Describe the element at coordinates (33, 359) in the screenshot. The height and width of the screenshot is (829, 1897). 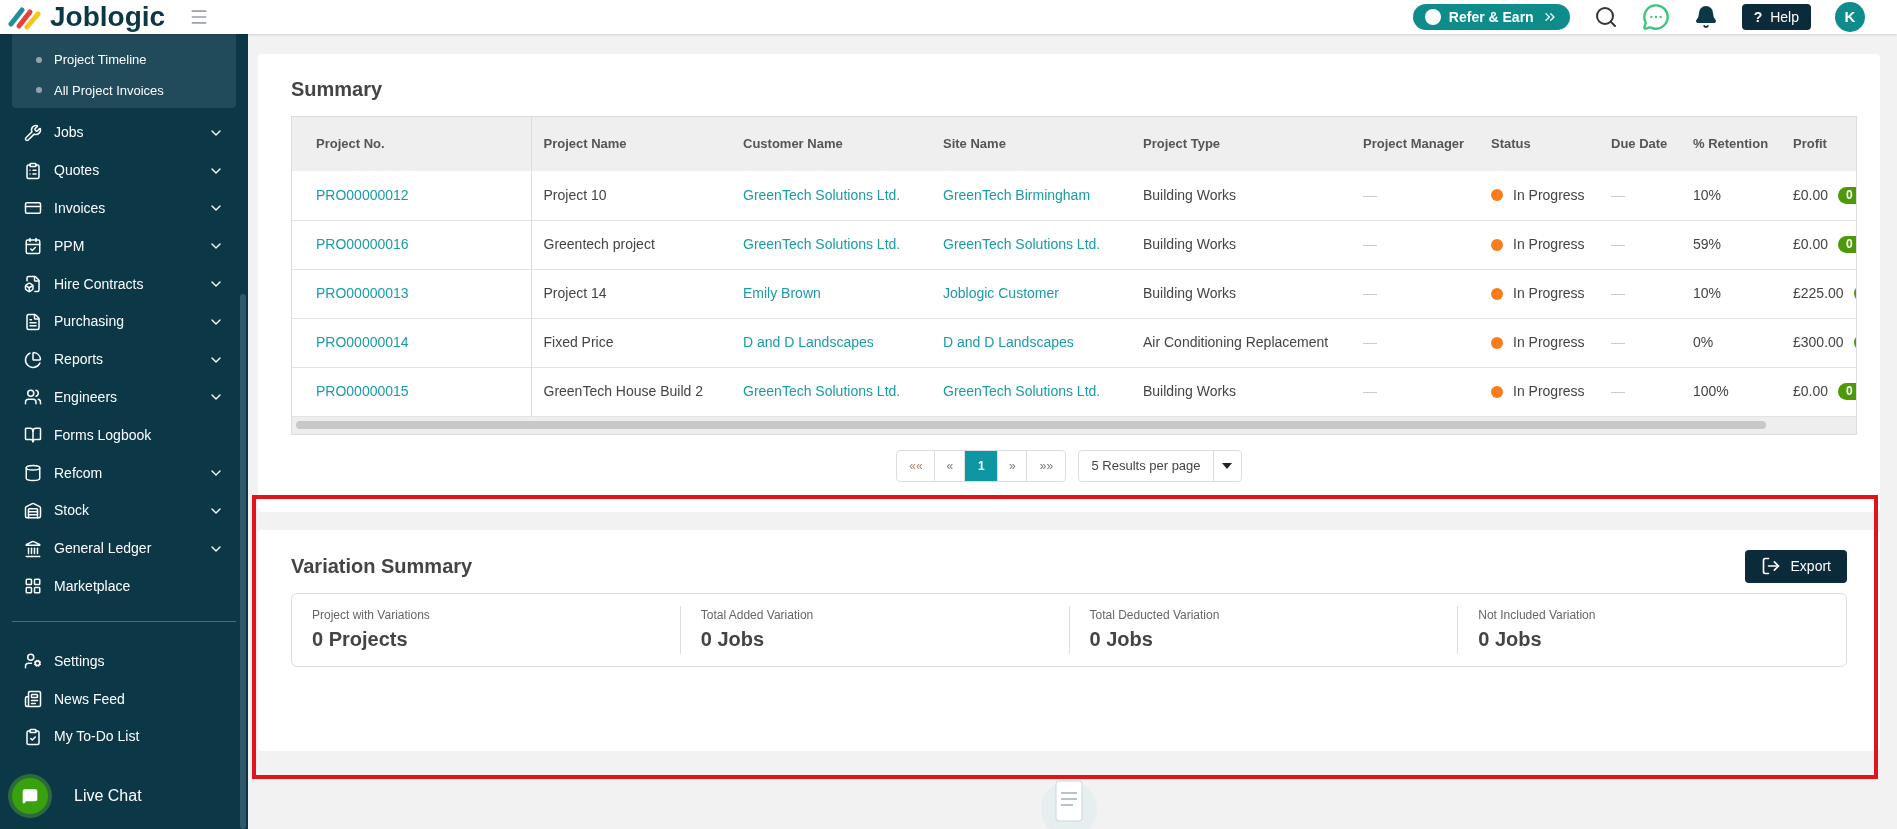
I see `pie-chart-icon` at that location.